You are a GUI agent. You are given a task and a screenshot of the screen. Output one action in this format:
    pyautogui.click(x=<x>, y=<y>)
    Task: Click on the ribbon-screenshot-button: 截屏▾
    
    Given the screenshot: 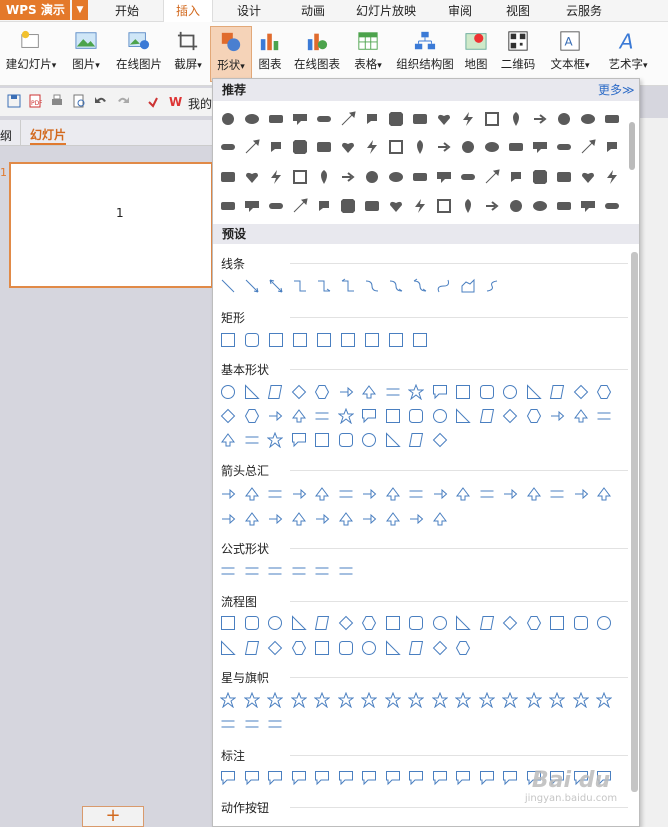 What is the action you would take?
    pyautogui.click(x=188, y=54)
    